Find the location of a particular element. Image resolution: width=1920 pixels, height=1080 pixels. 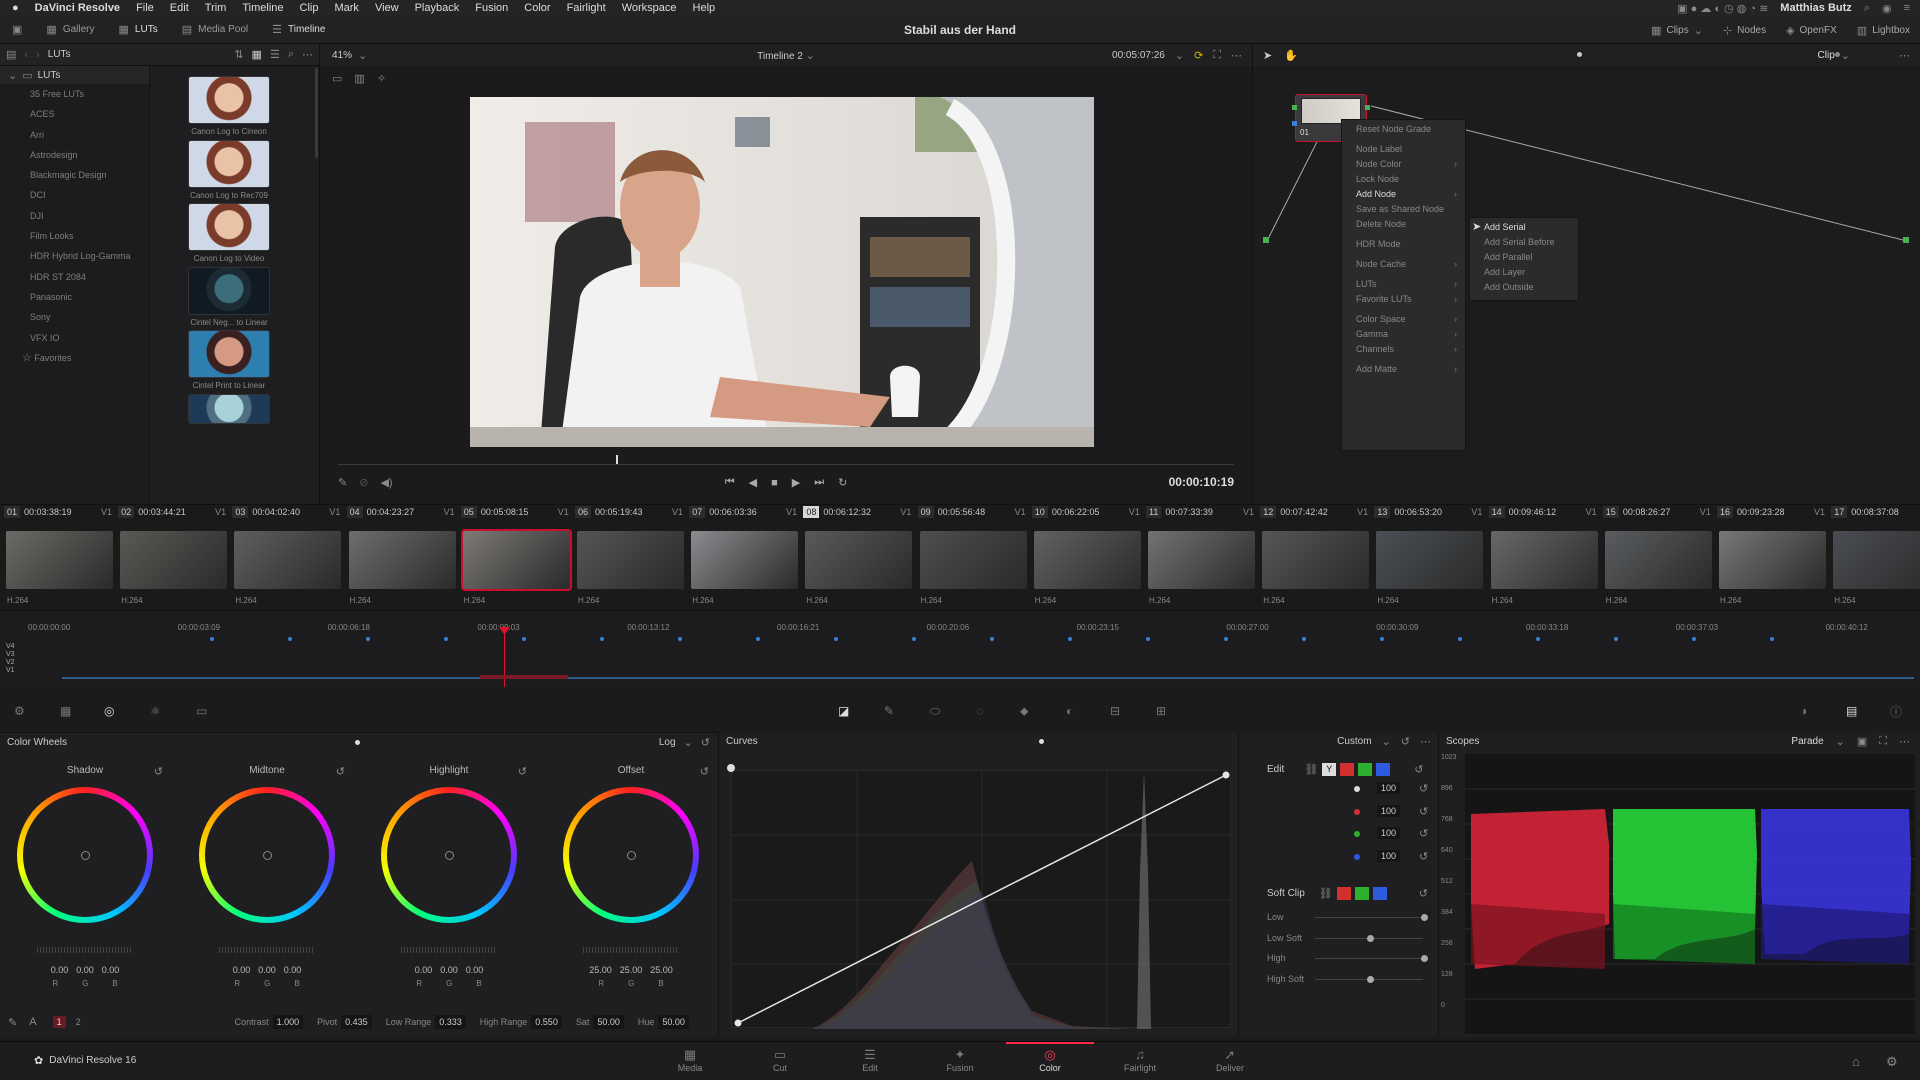

wheel-center-handle is located at coordinates (85, 855).